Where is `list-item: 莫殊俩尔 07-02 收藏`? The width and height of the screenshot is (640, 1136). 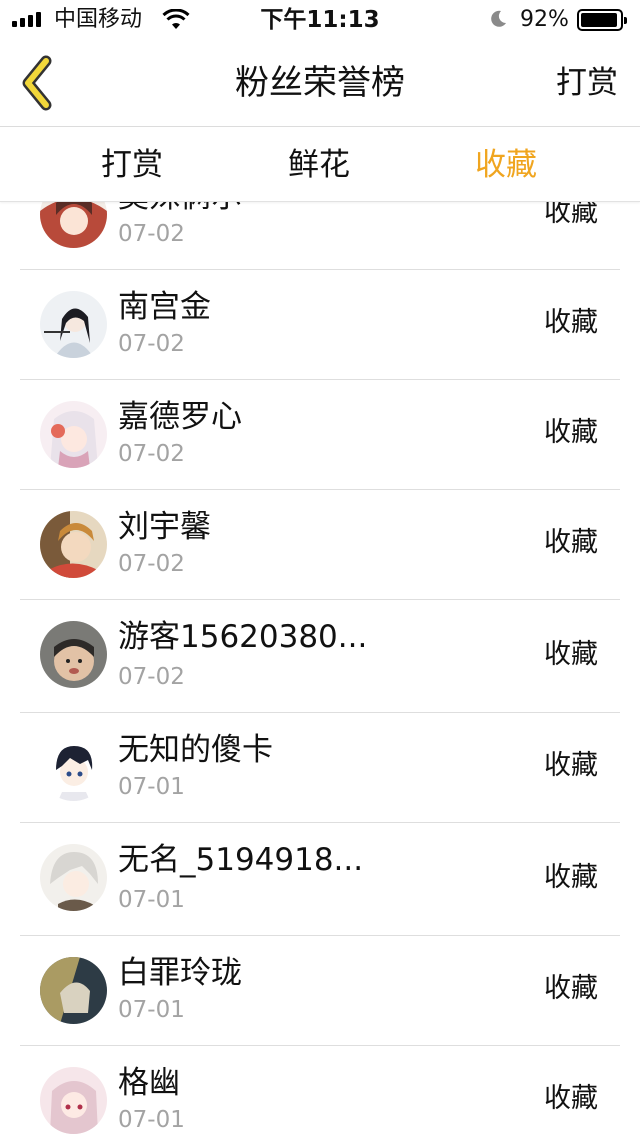
list-item: 莫殊俩尔 07-02 收藏 is located at coordinates (320, 236).